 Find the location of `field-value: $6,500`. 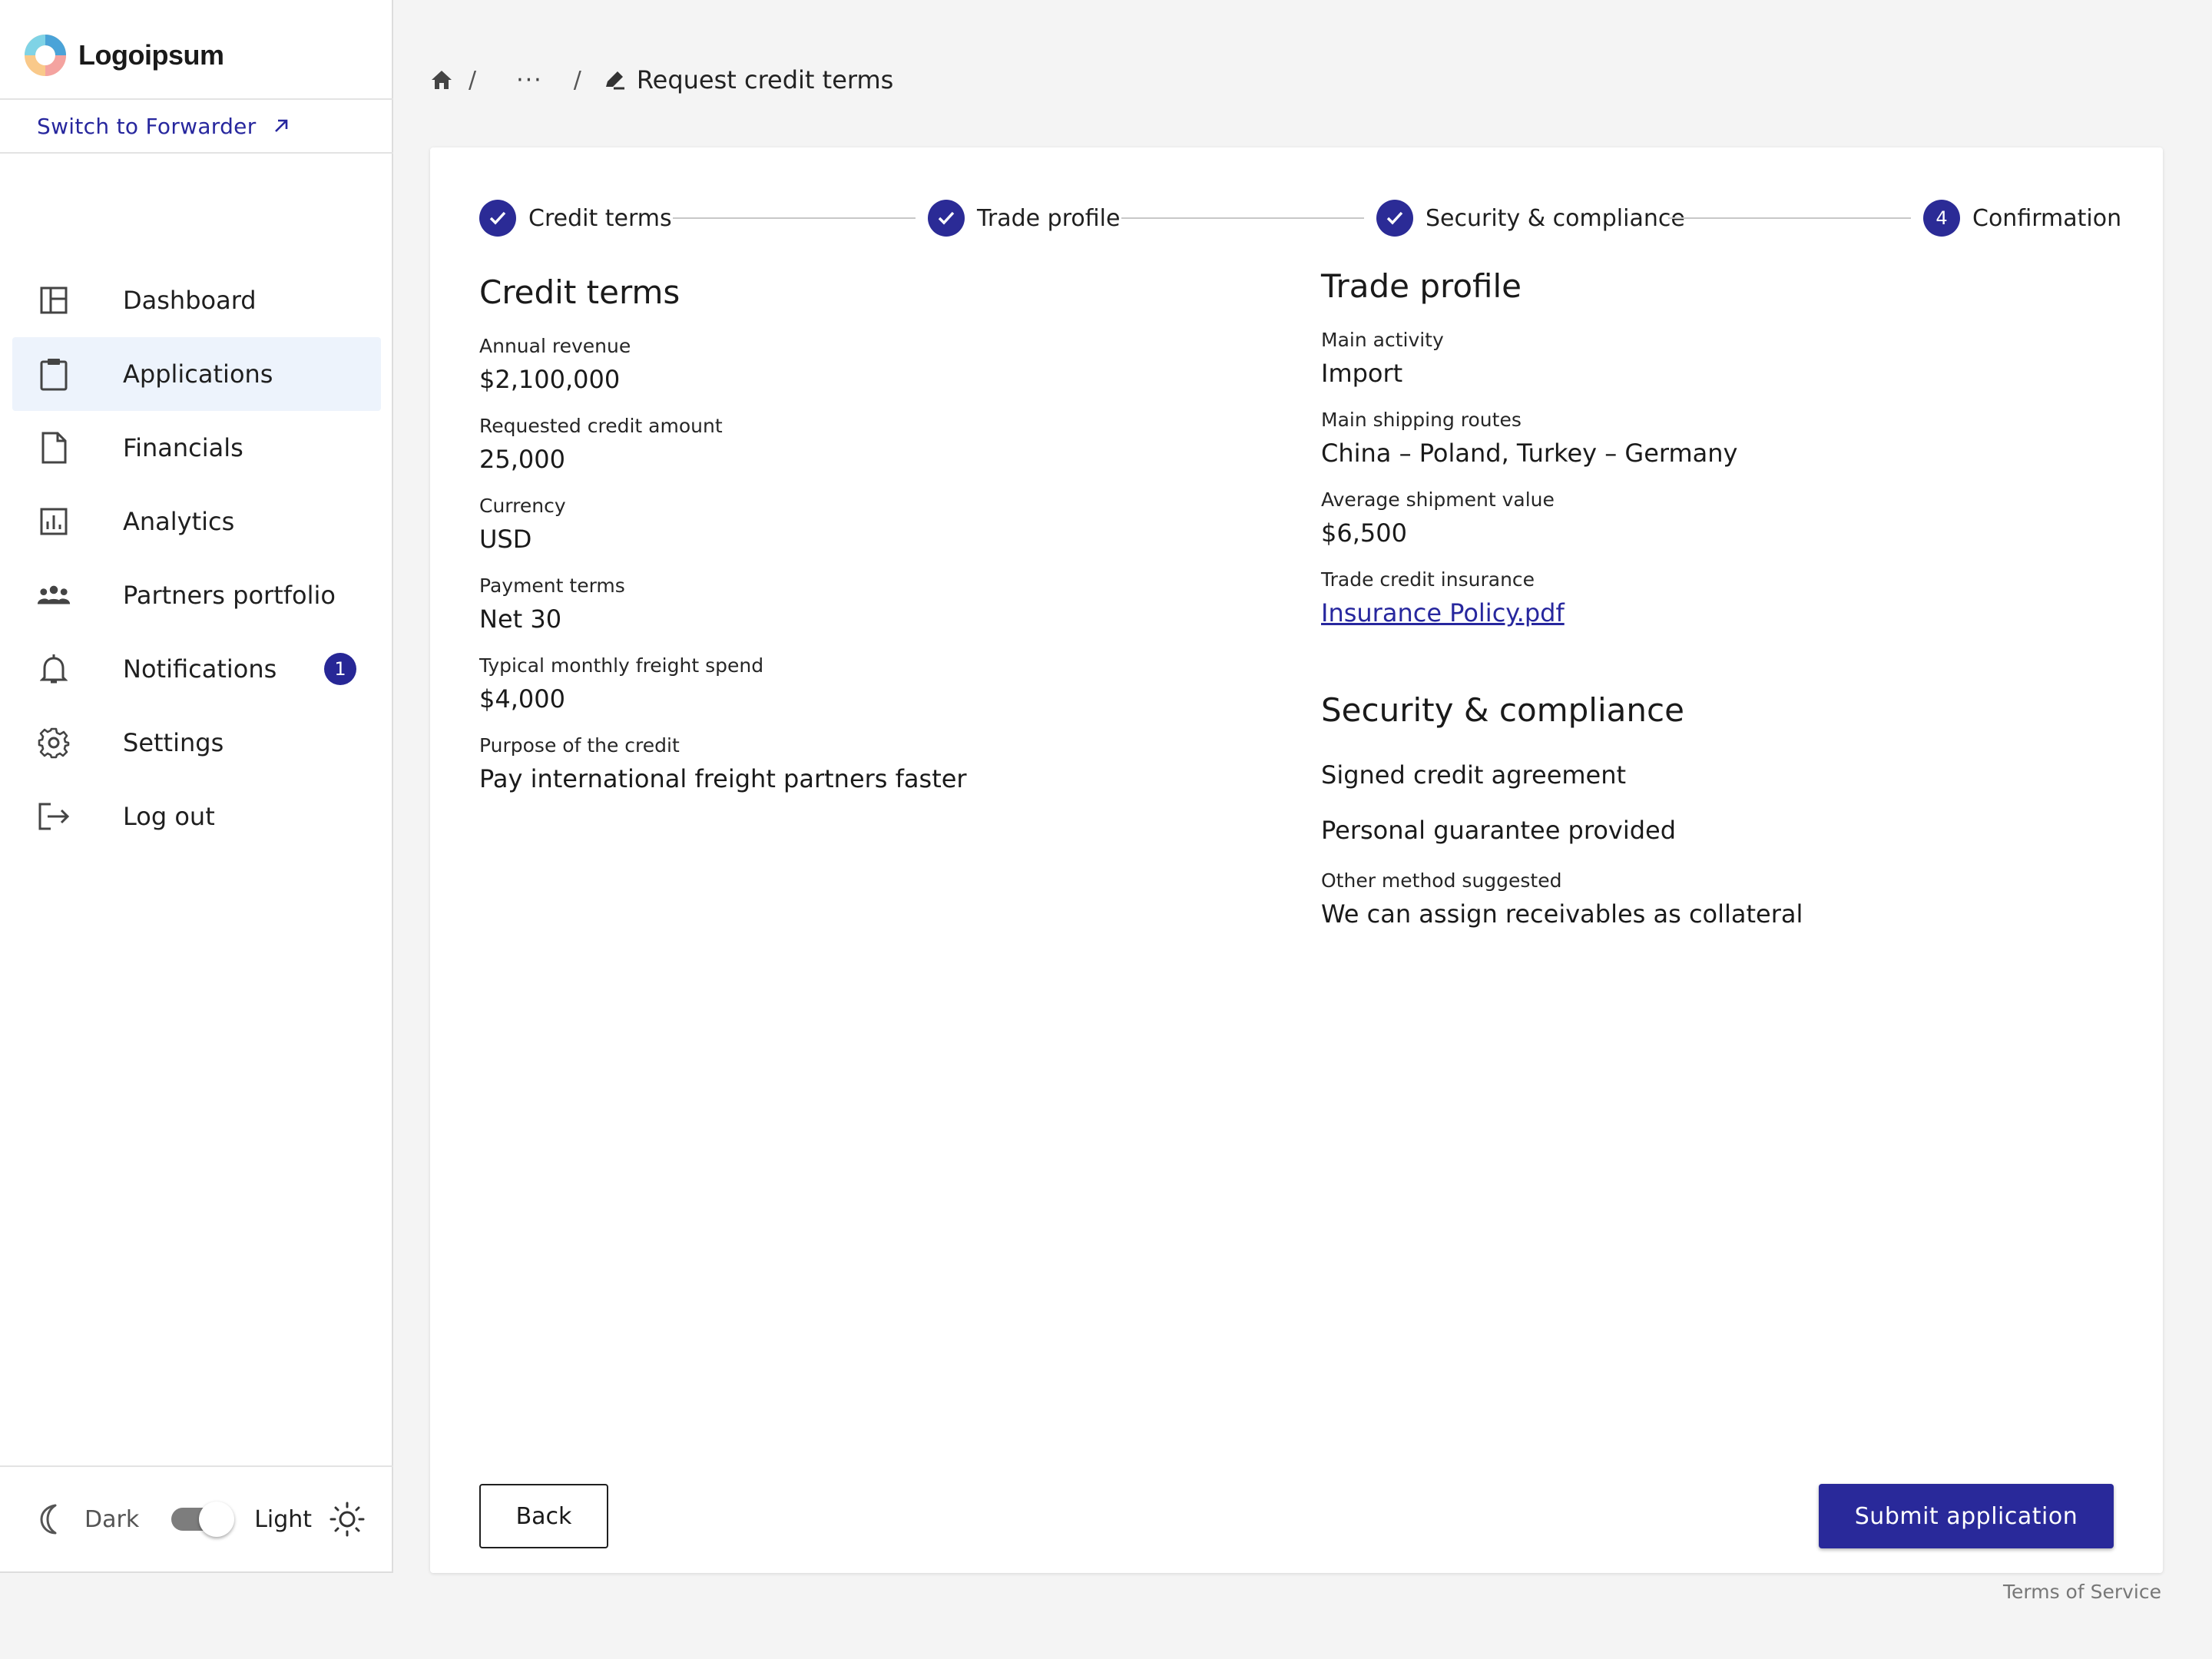

field-value: $6,500 is located at coordinates (1364, 533).